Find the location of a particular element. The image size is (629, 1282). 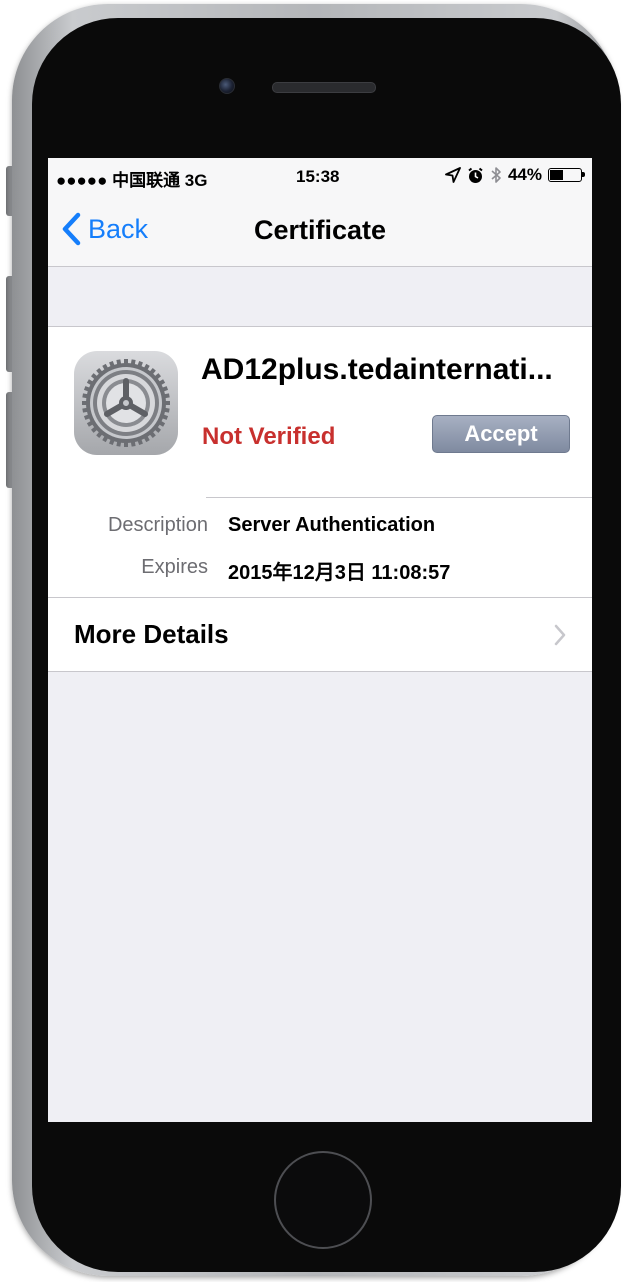

home-button is located at coordinates (323, 1200).